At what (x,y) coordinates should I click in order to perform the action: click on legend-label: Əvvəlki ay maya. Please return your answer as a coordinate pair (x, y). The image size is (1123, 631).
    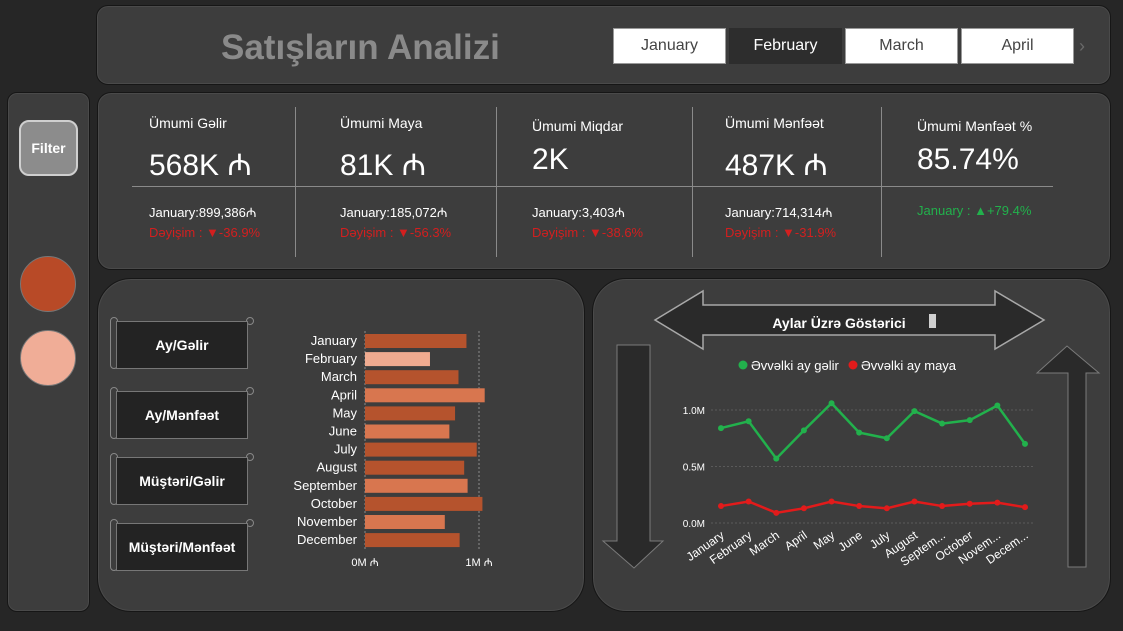
    Looking at the image, I should click on (909, 365).